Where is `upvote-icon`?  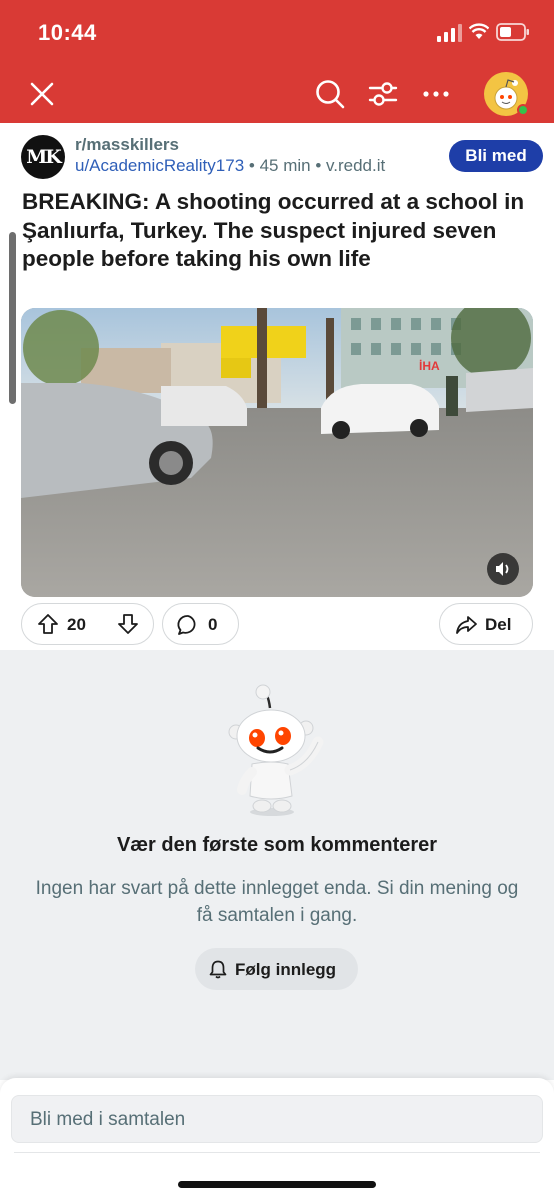
upvote-icon is located at coordinates (48, 624).